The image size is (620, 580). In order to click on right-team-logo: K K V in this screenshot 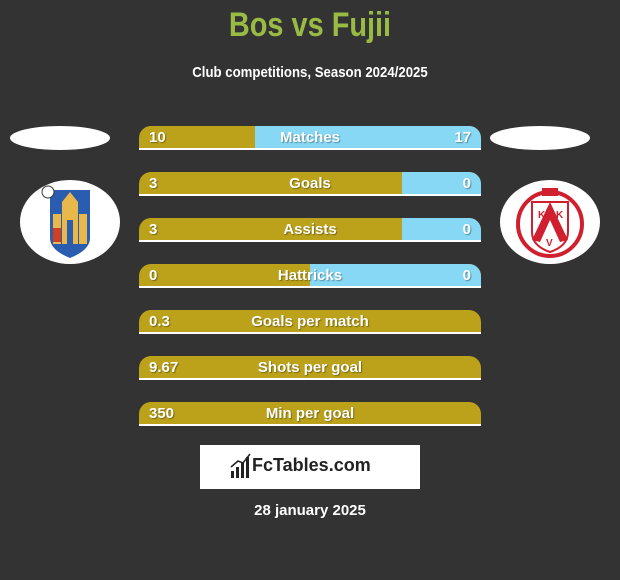, I will do `click(550, 222)`.